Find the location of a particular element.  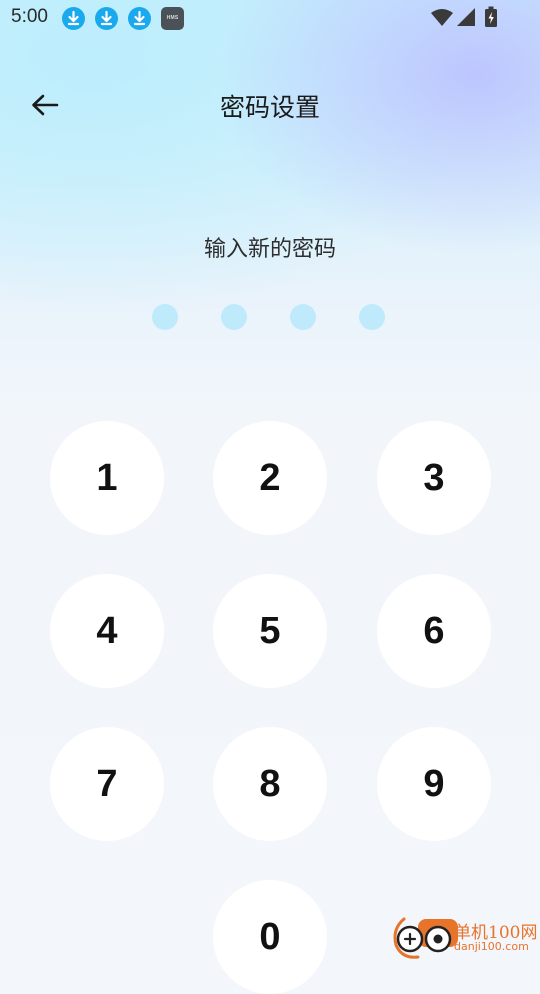

watermark-url: danji100.com is located at coordinates (491, 946).